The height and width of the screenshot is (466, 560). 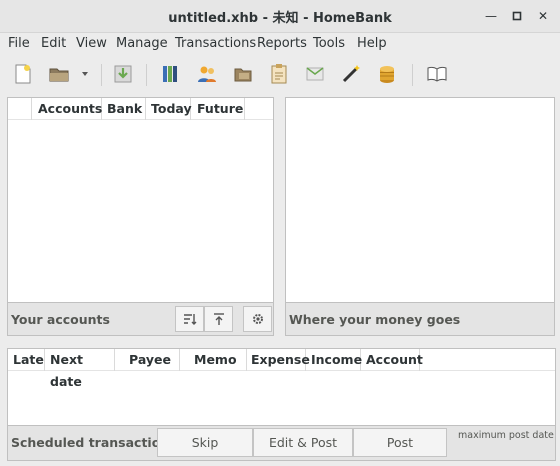 I want to click on title-bar: untitled.xhb - 未知 - HomeBank — ✕, so click(x=280, y=16).